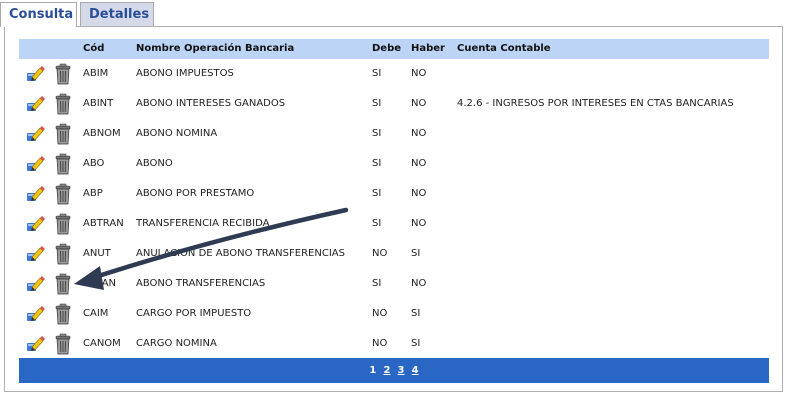  What do you see at coordinates (117, 14) in the screenshot?
I see `tab-detalles: Detalles` at bounding box center [117, 14].